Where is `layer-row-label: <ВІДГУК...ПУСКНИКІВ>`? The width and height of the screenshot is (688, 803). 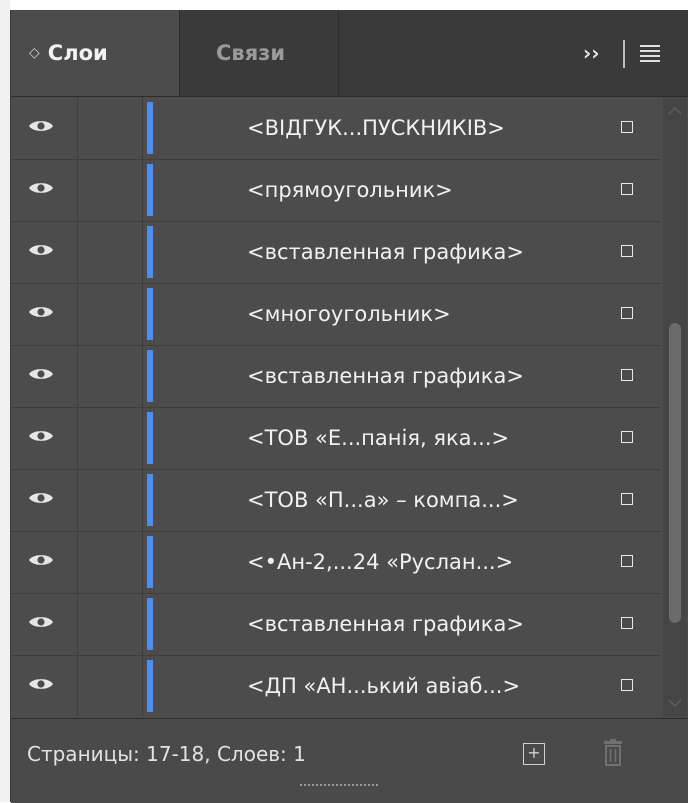 layer-row-label: <ВІДГУК...ПУСКНИКІВ> is located at coordinates (376, 128).